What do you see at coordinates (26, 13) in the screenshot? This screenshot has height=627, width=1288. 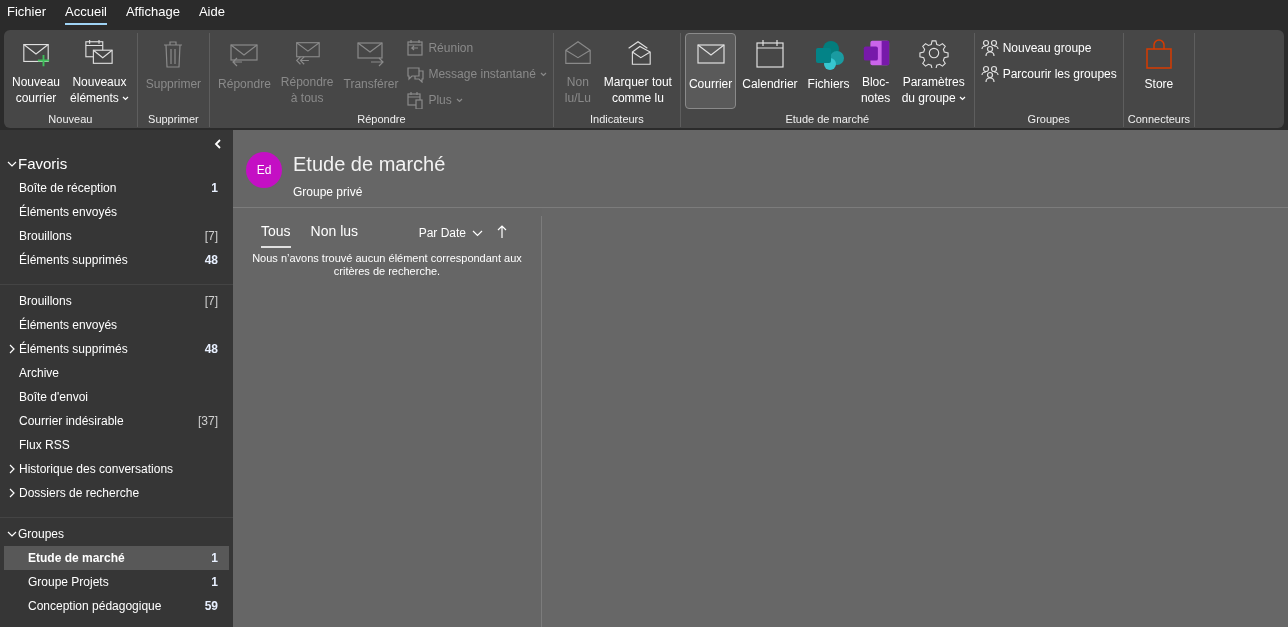 I see `menu-tab: Fichier` at bounding box center [26, 13].